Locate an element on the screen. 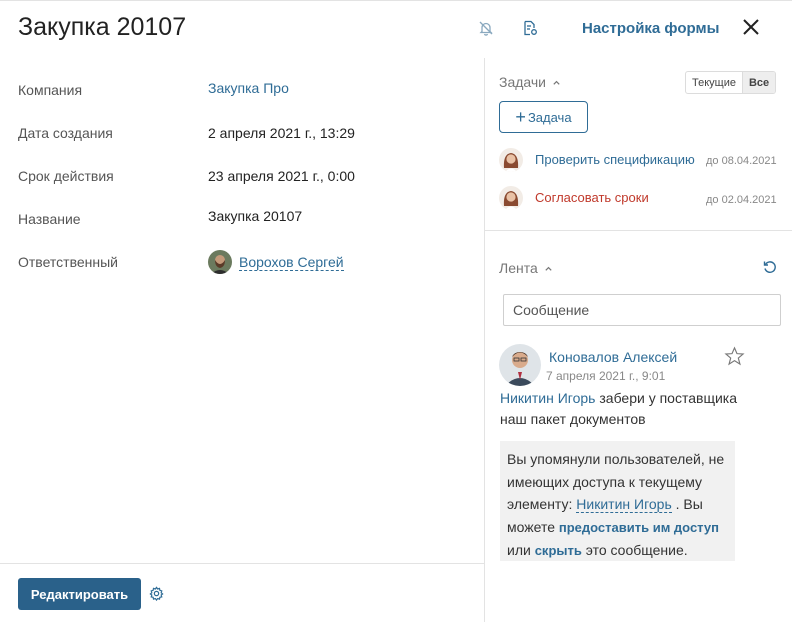 The height and width of the screenshot is (622, 792). post-date: 7 апреля 2021 г., 9:01 is located at coordinates (606, 376).